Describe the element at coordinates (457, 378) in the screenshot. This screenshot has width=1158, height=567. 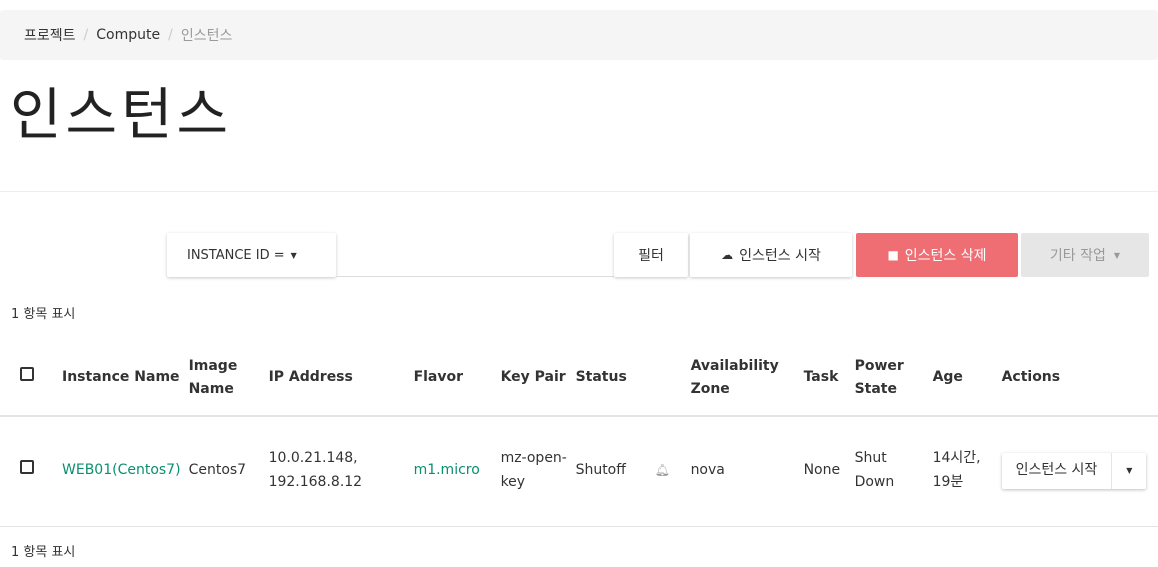
I see `header-flavor: Flavor` at that location.